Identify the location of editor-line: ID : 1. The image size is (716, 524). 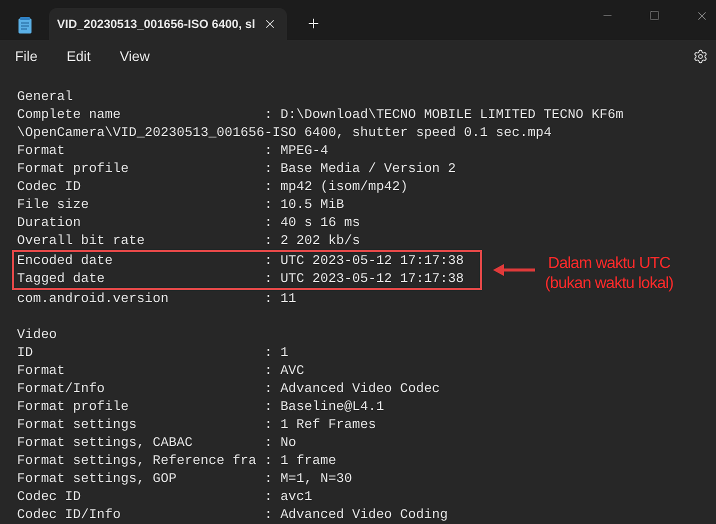
(152, 353).